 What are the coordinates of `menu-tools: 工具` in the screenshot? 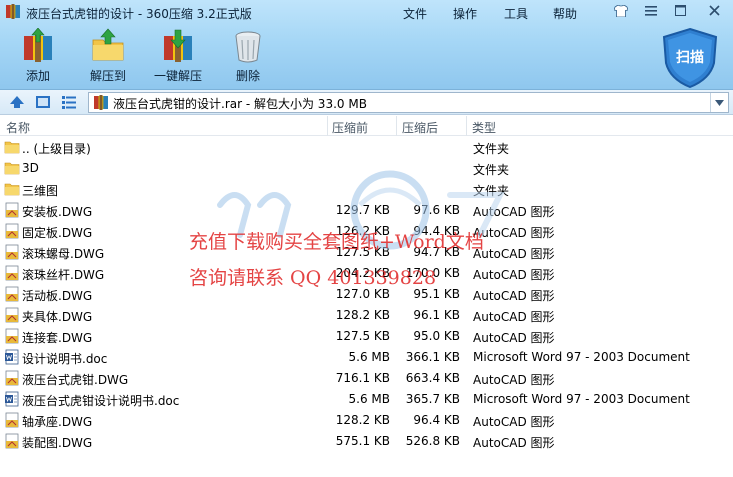 It's located at (516, 13).